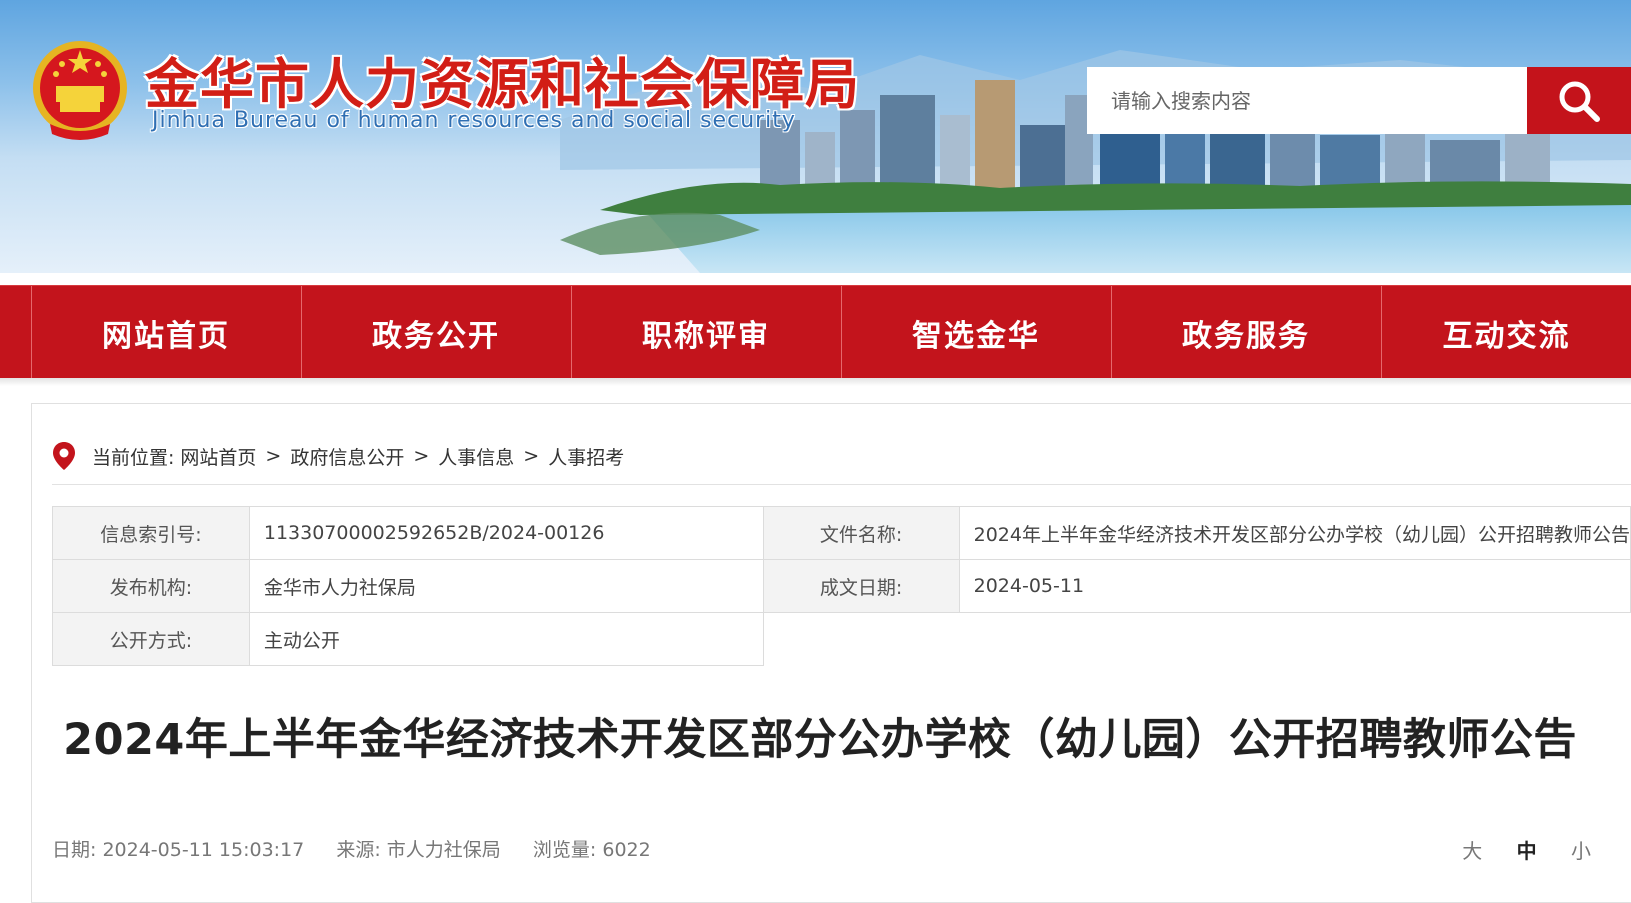 This screenshot has width=1631, height=903. What do you see at coordinates (1506, 332) in the screenshot?
I see `nav-item-interaction: 互动交流` at bounding box center [1506, 332].